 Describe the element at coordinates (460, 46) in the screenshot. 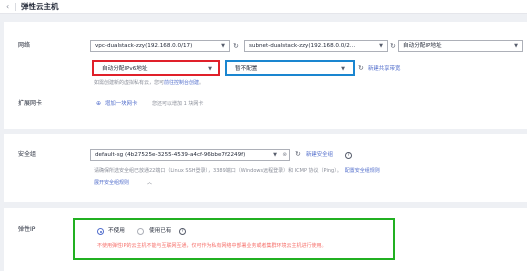

I see `ipv4-select: 自动分配IP地址 ▼` at that location.